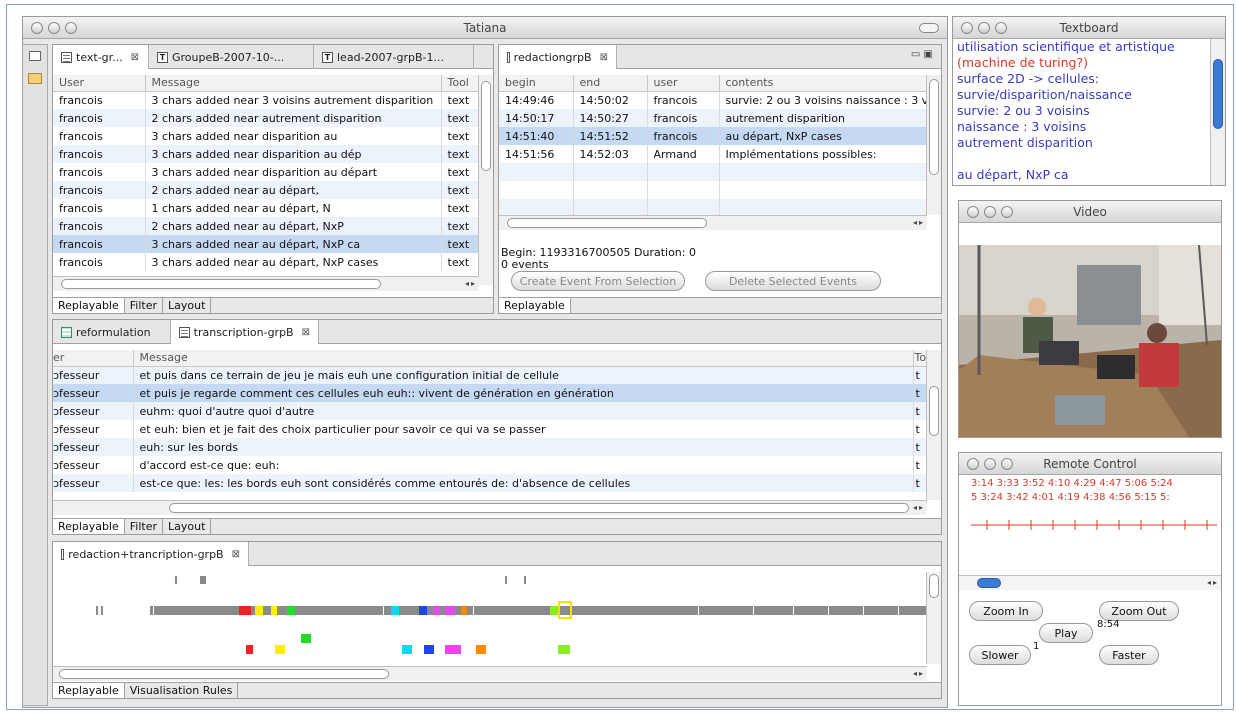  Describe the element at coordinates (112, 332) in the screenshot. I see `tab-reformulation: reformulation` at that location.